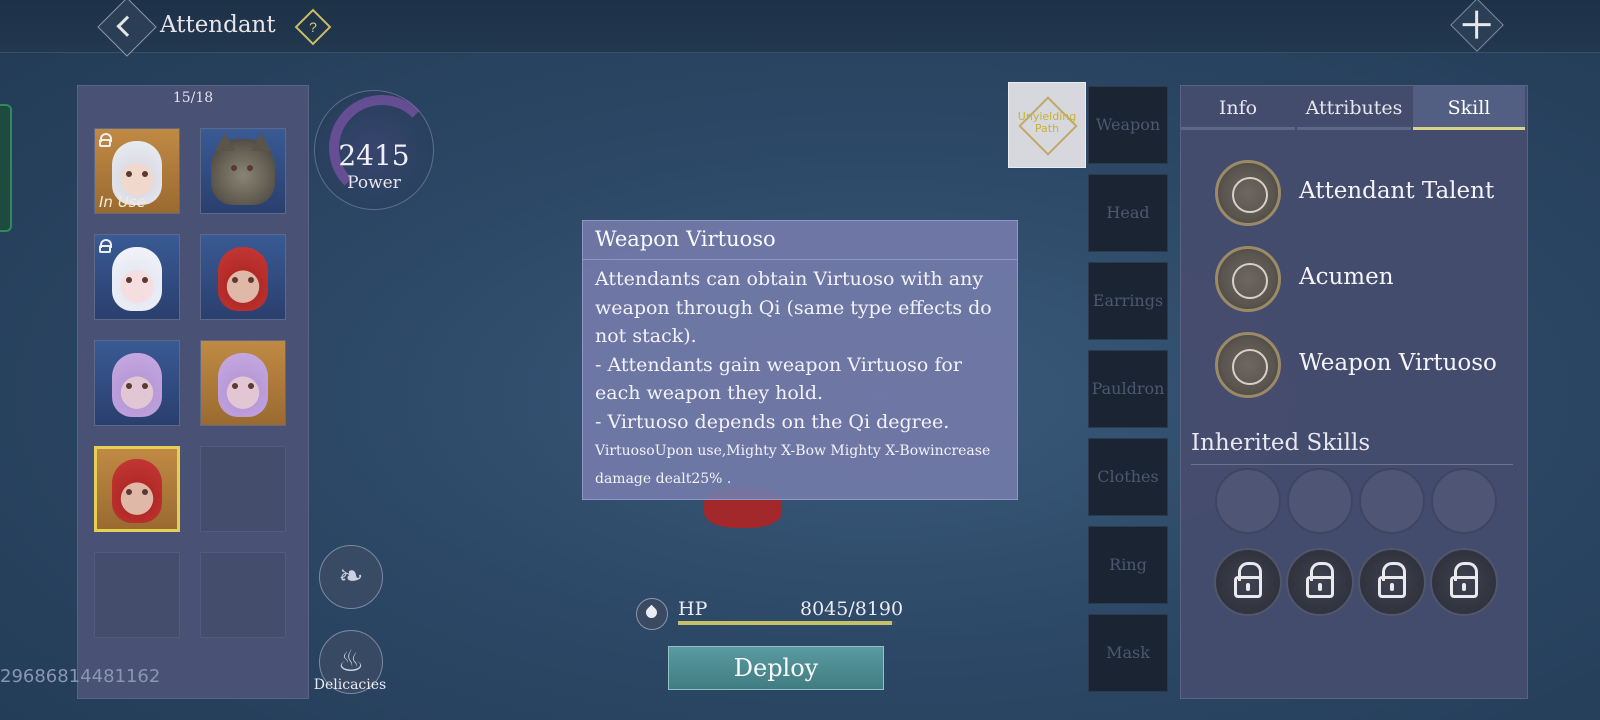 The width and height of the screenshot is (1600, 720). I want to click on hp-bar-fill, so click(785, 623).